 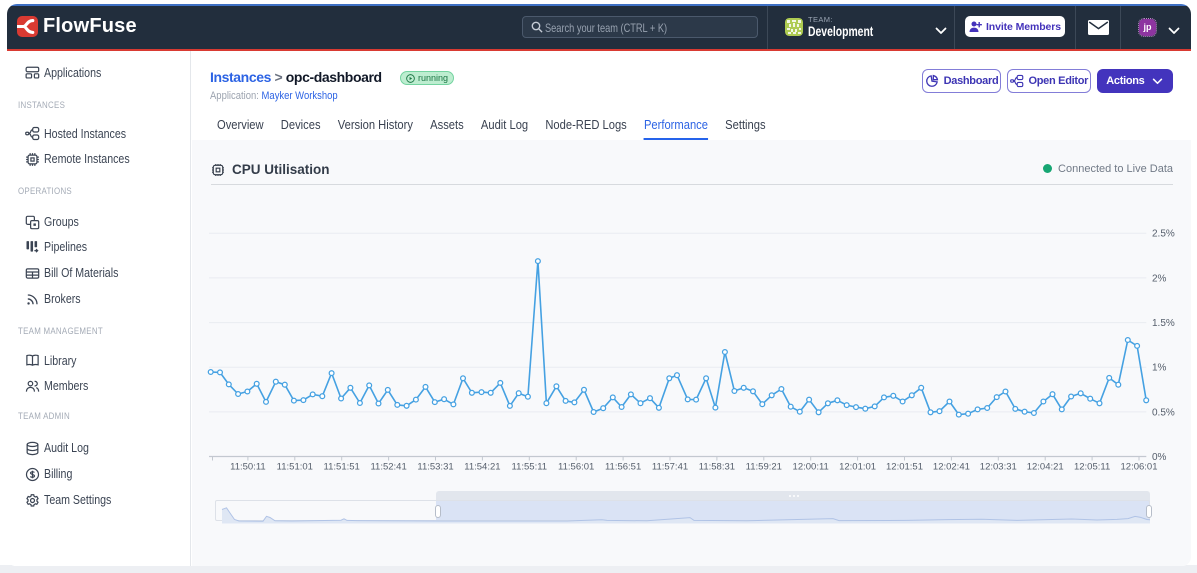 I want to click on svg-text: 11:55:11, so click(x=530, y=467).